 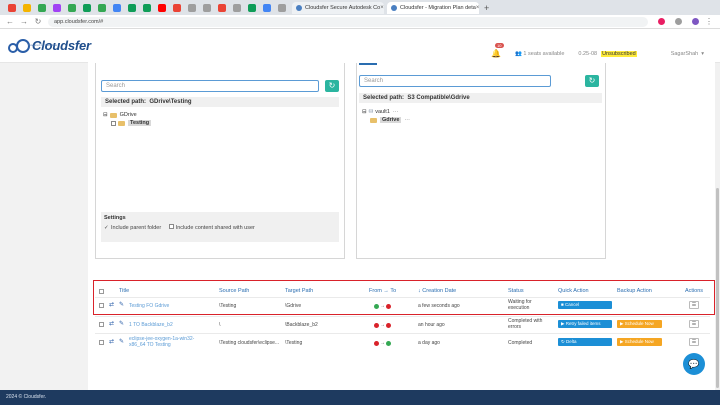 I want to click on col-source-path: Source Path, so click(x=234, y=291).